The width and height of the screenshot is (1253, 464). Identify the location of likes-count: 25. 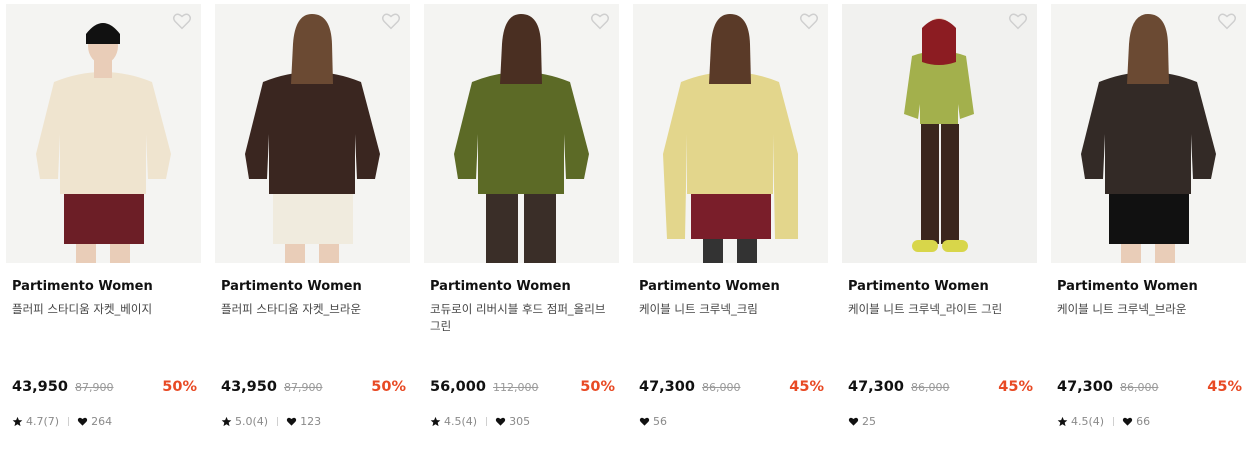
(869, 421).